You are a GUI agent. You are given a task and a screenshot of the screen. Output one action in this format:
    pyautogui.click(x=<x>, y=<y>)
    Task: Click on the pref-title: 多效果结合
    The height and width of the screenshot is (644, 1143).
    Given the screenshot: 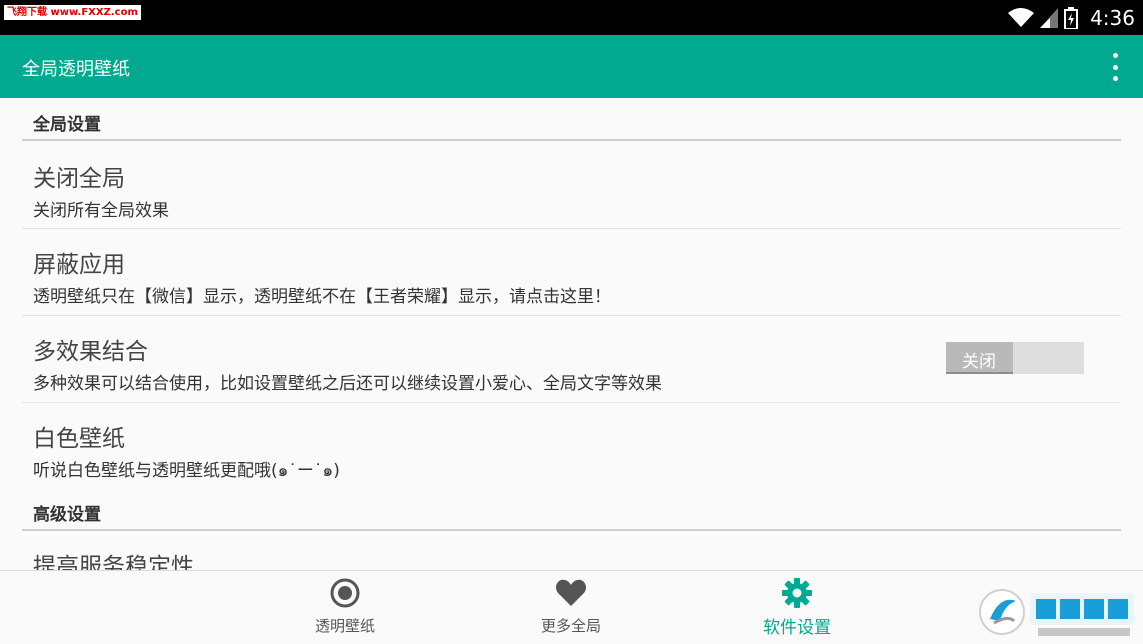 What is the action you would take?
    pyautogui.click(x=90, y=352)
    